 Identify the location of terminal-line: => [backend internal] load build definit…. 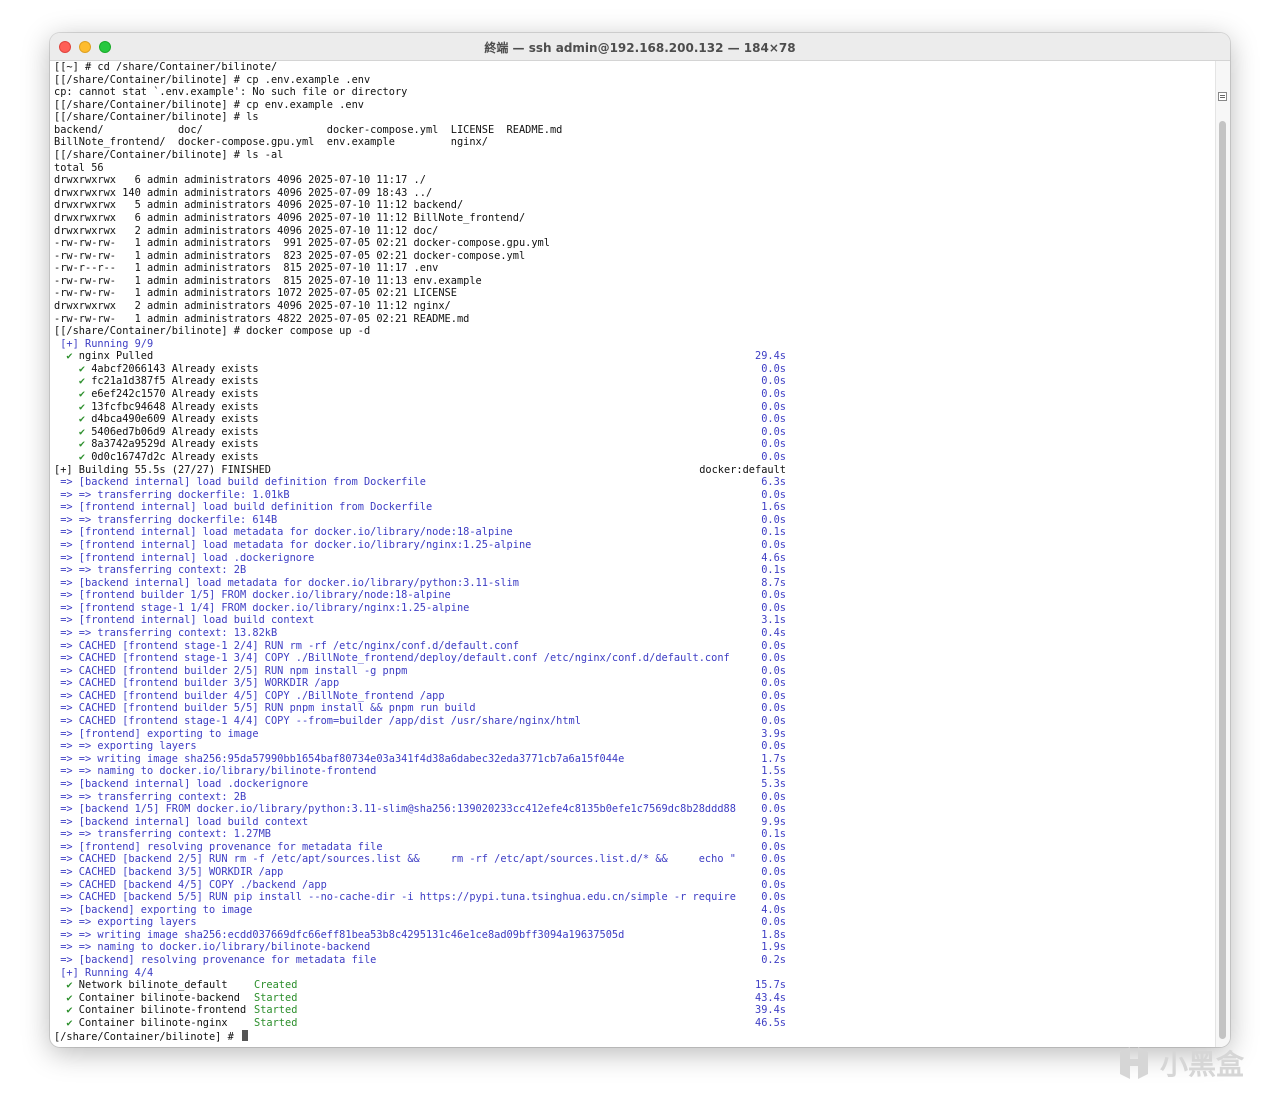
(632, 482).